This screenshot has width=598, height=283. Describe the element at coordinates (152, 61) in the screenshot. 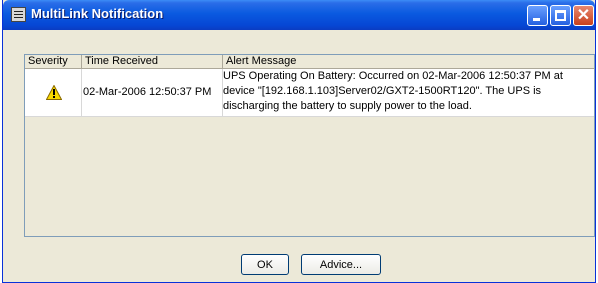

I see `column-header-time-received: Time Received` at that location.